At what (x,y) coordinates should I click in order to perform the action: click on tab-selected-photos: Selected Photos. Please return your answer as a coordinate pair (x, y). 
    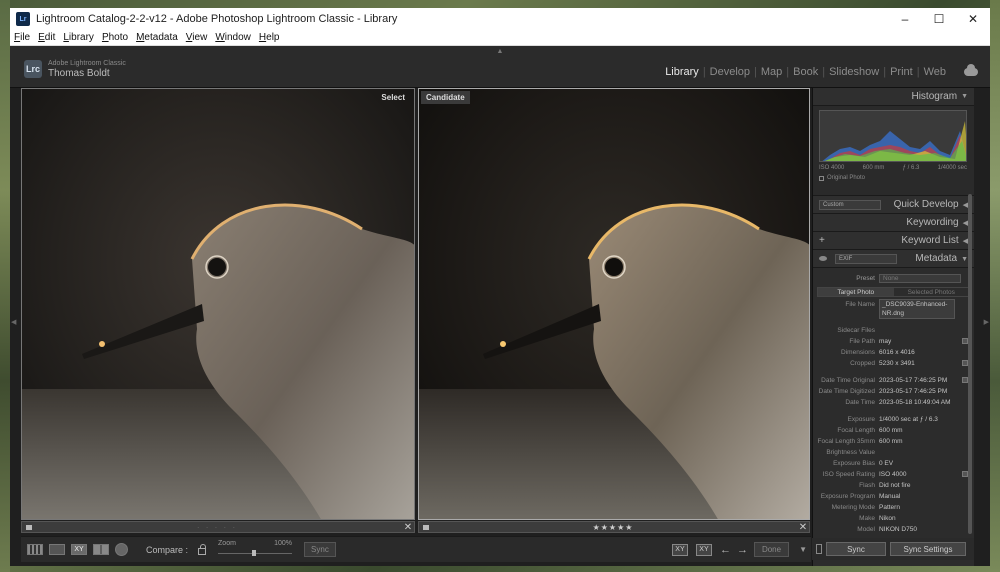
    Looking at the image, I should click on (932, 292).